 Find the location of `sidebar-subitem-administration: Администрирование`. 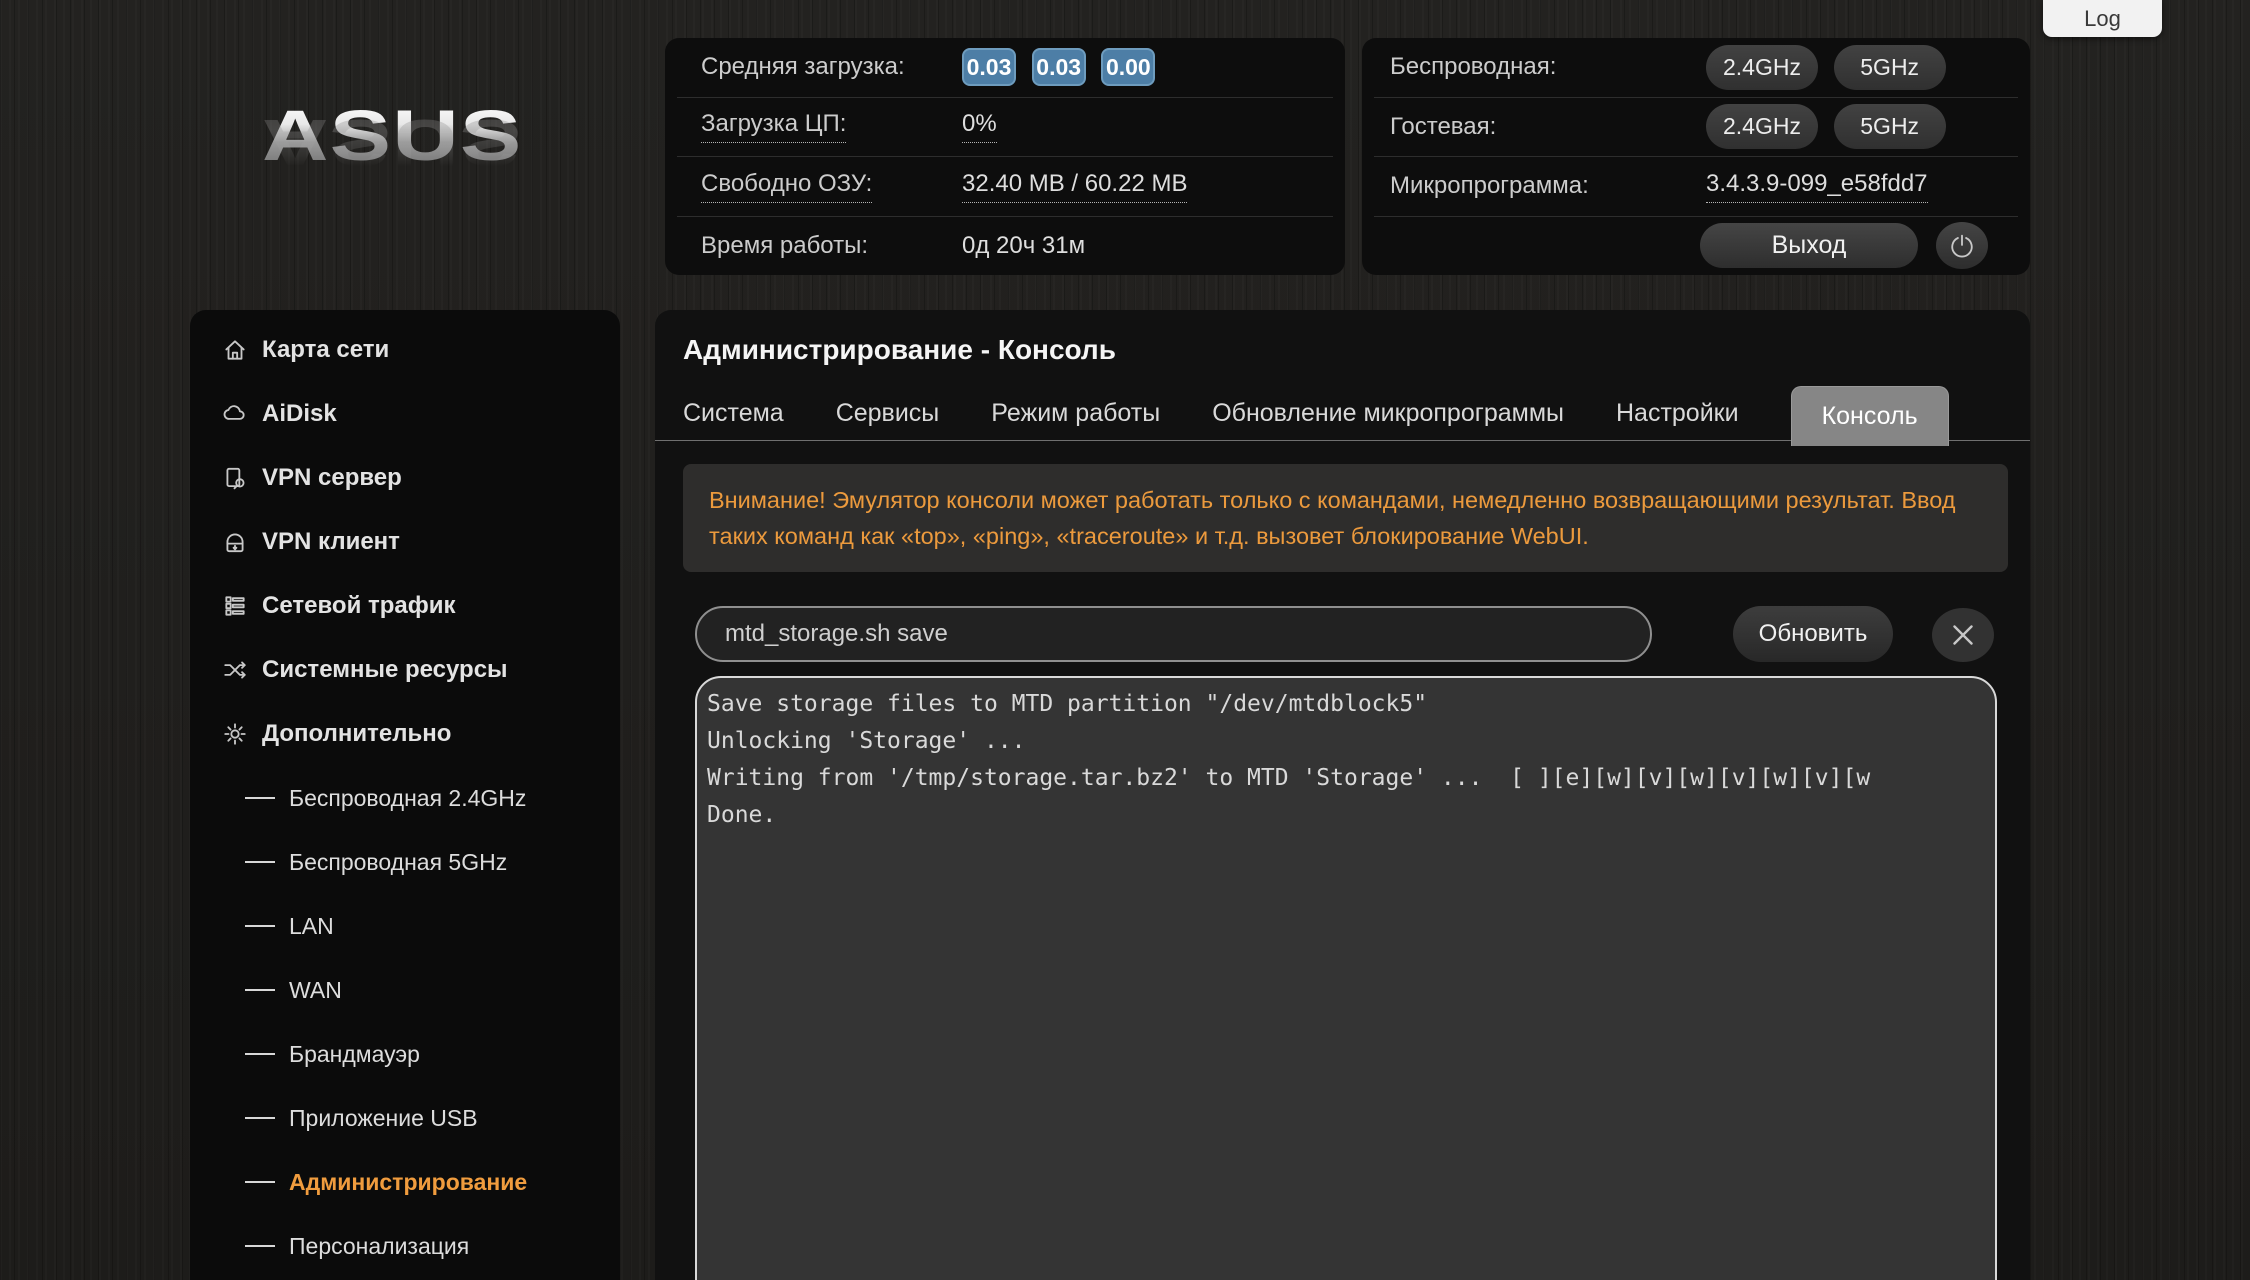

sidebar-subitem-administration: Администрирование is located at coordinates (405, 1182).